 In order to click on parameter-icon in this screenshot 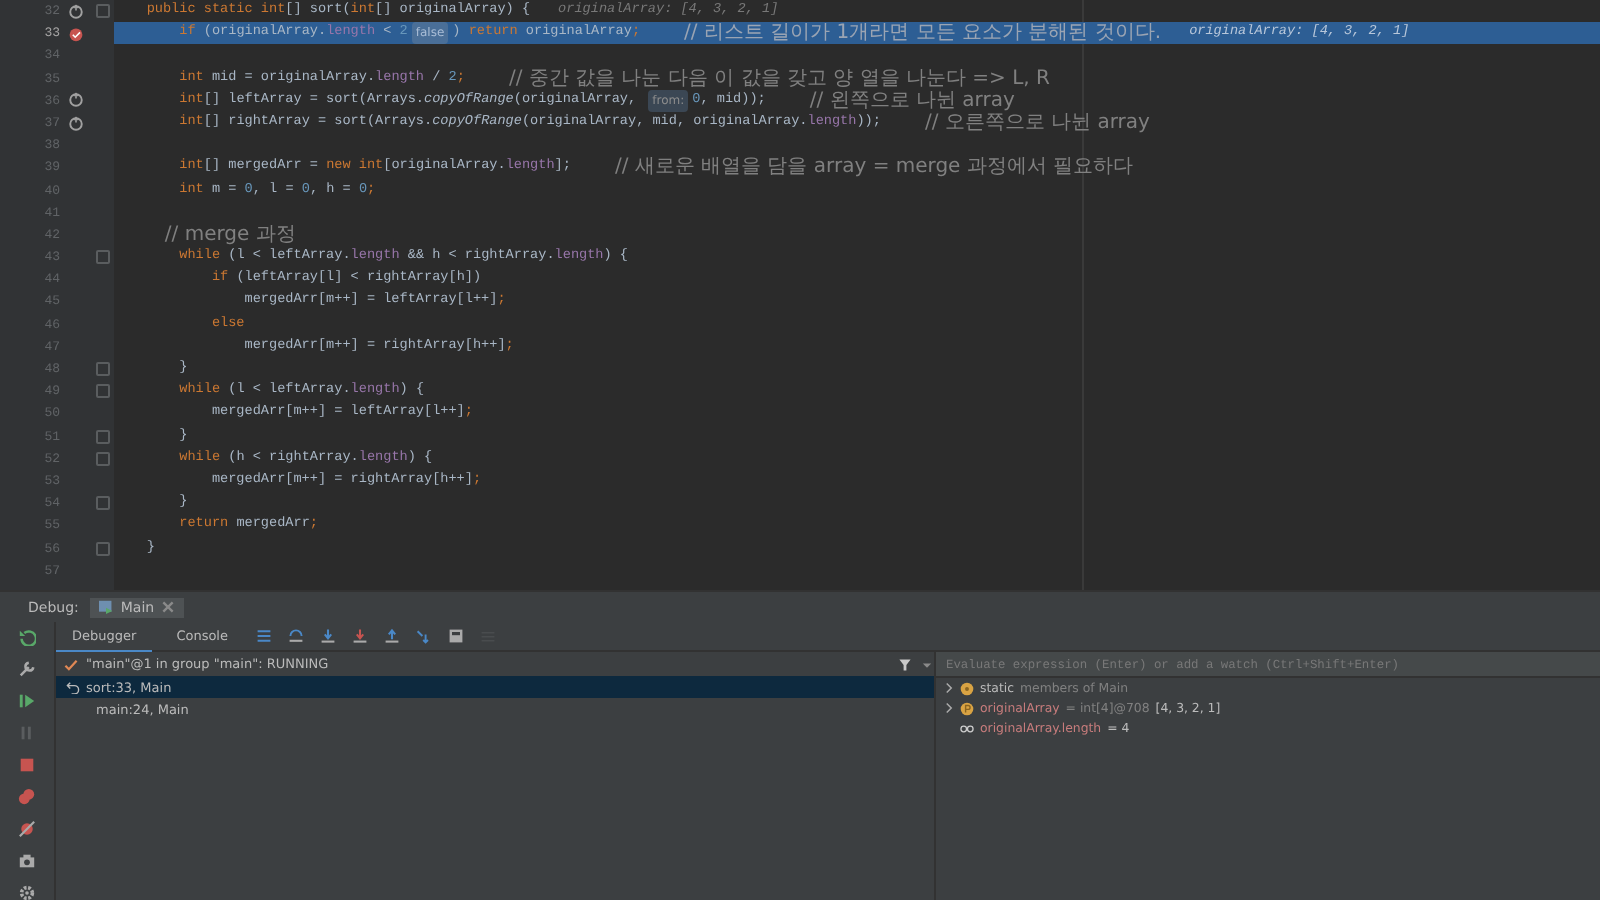, I will do `click(967, 708)`.